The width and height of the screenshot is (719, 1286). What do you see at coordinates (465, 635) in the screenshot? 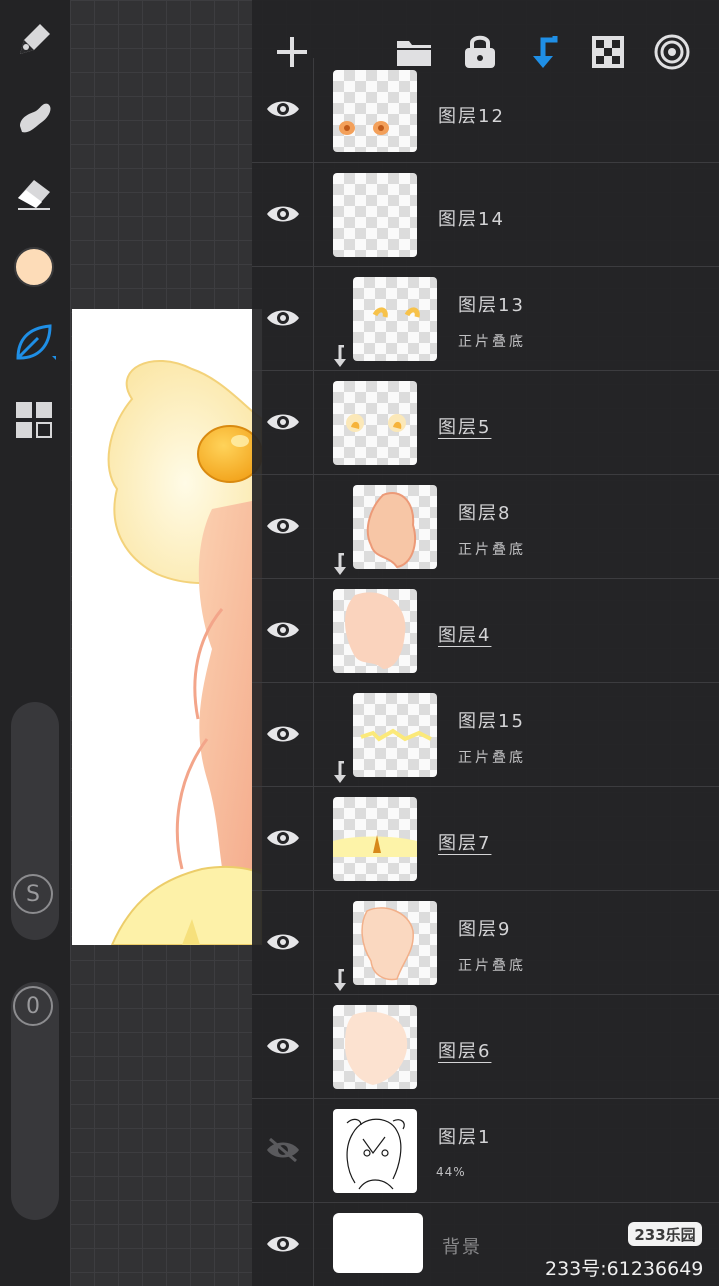
I see `layer-name: 图层4` at bounding box center [465, 635].